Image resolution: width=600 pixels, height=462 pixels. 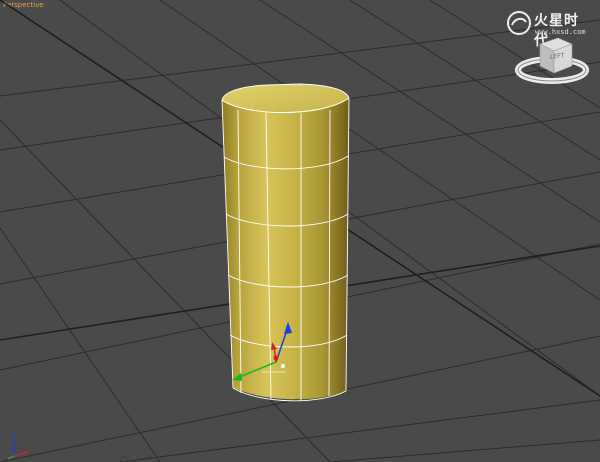 What do you see at coordinates (285, 242) in the screenshot?
I see `cylinder-object` at bounding box center [285, 242].